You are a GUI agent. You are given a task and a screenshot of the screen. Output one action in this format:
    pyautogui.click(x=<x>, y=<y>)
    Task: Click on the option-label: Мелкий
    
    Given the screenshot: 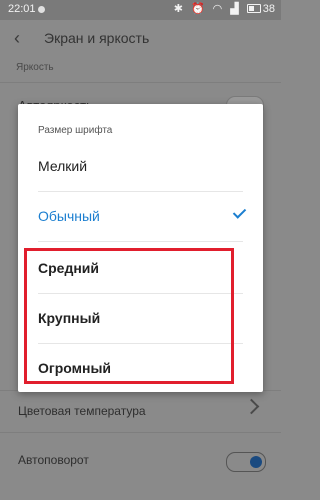 What is the action you would take?
    pyautogui.click(x=63, y=166)
    